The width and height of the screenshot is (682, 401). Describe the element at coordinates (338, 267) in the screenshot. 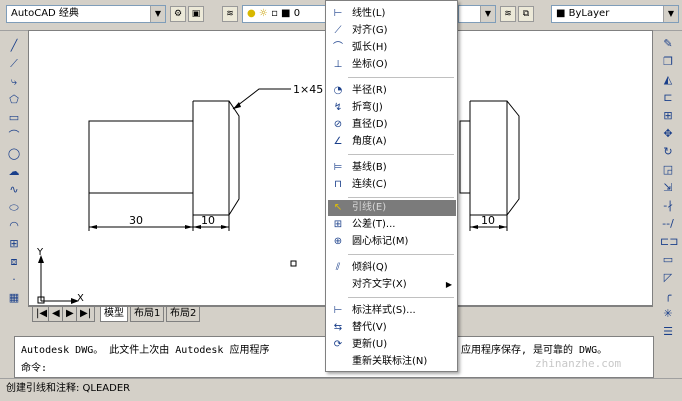

I see `oblique-icon: ⫽` at that location.